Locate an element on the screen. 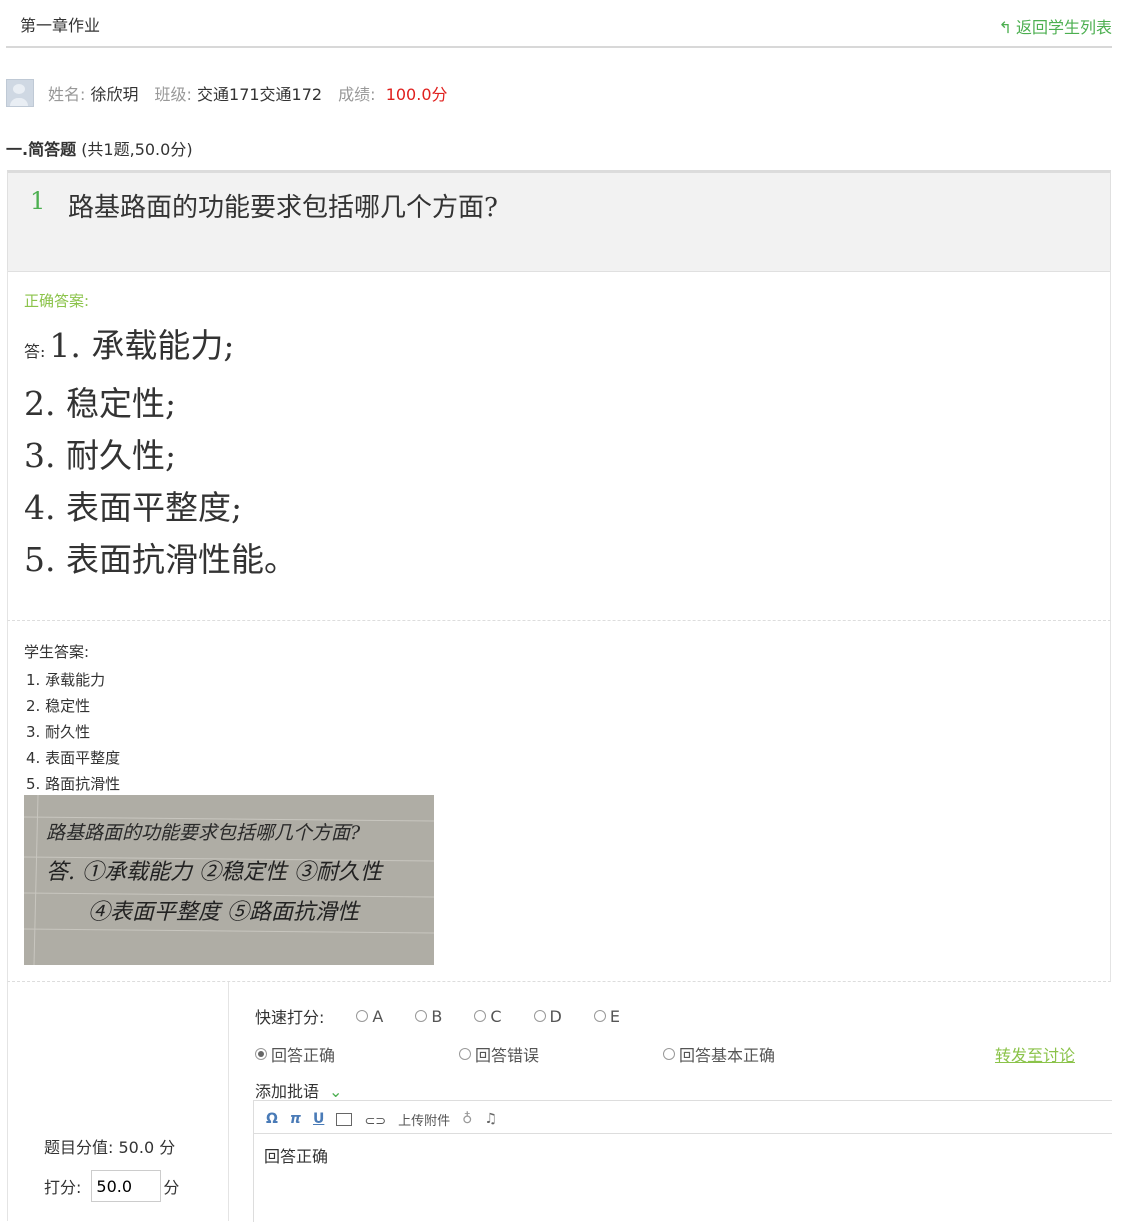  student-answer-line: 4. 表面平整度 is located at coordinates (73, 758).